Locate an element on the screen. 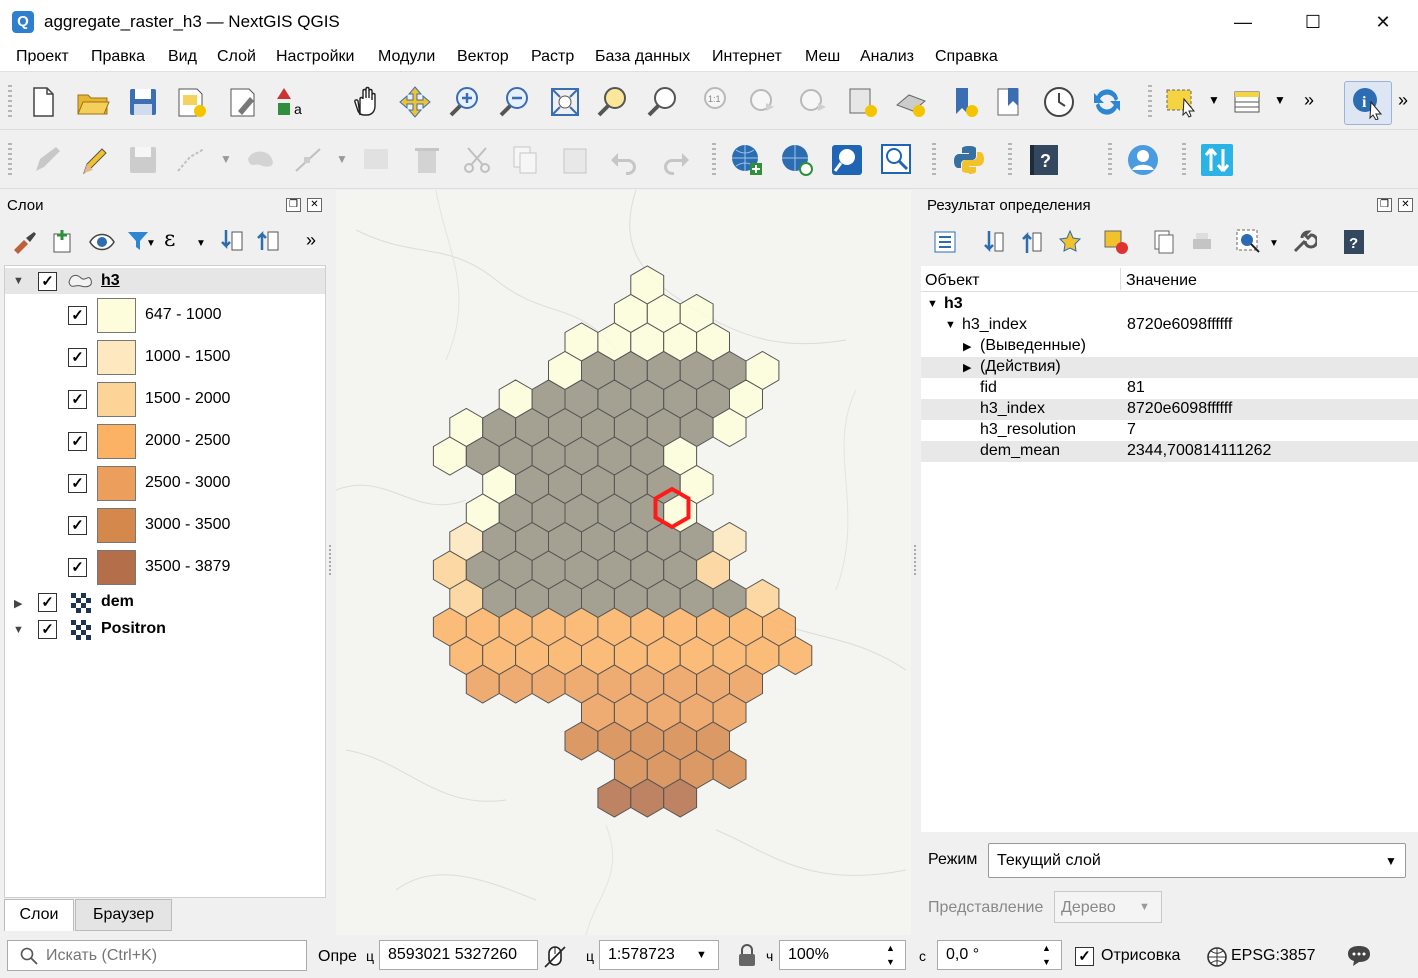  menu-settings: Настройки is located at coordinates (315, 57).